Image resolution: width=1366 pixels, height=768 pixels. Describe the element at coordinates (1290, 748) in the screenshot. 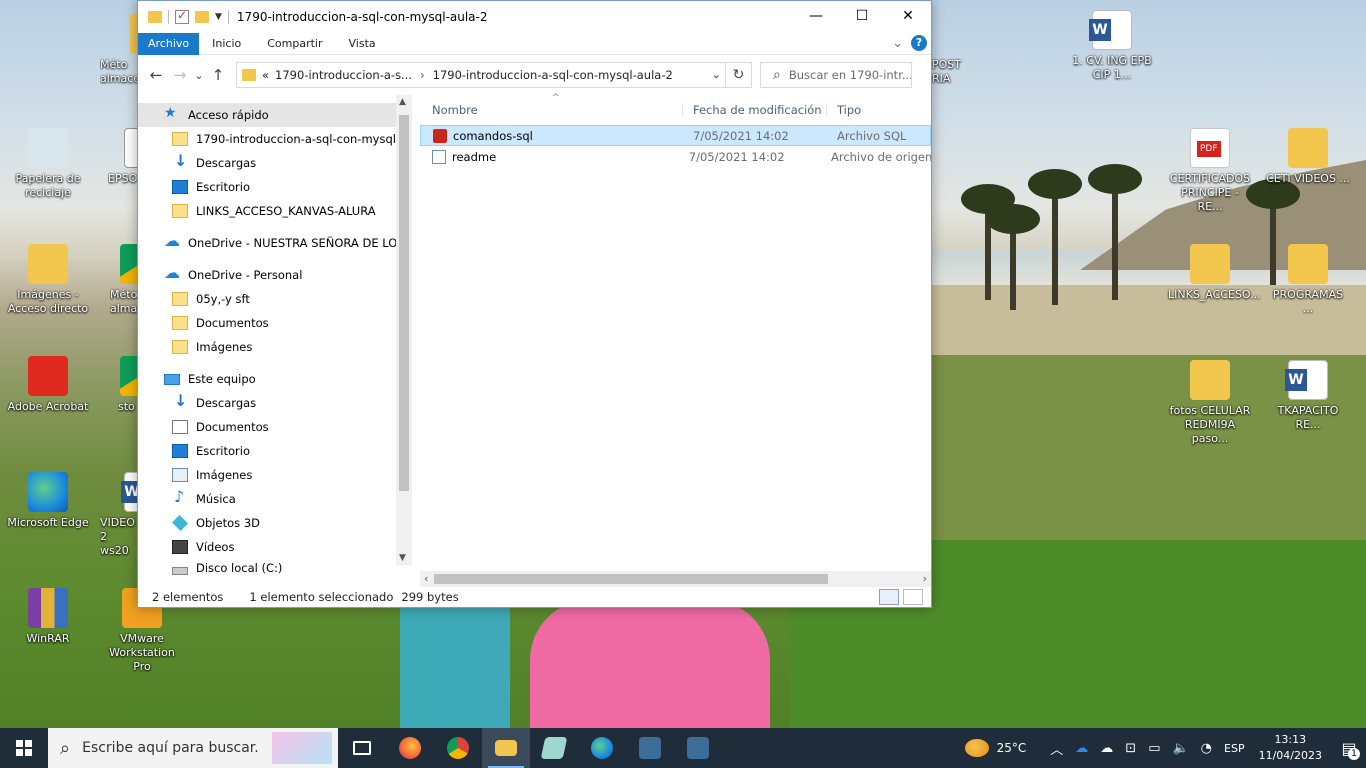

I see `clock: 13:13 11/04/2023` at that location.